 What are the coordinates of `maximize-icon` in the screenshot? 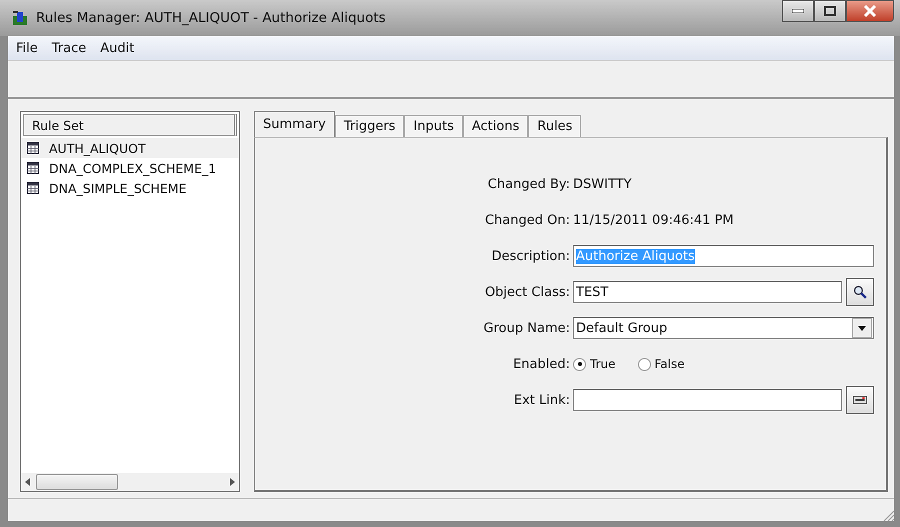 It's located at (830, 11).